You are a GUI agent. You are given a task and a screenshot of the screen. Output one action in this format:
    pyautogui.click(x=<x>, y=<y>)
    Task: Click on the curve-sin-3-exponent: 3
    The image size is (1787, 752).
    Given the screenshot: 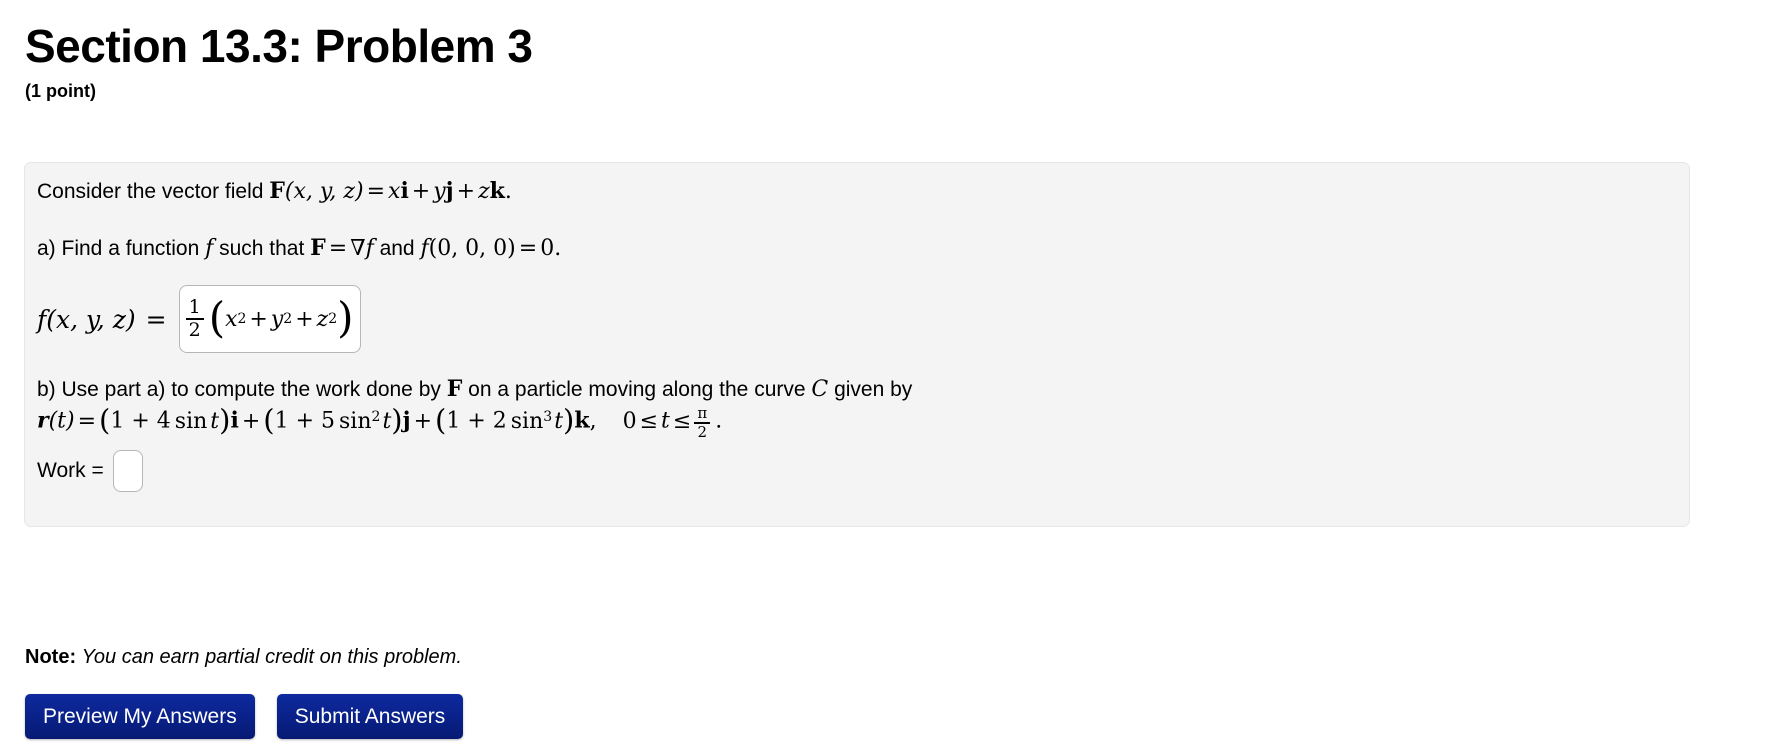 What is the action you would take?
    pyautogui.click(x=548, y=417)
    